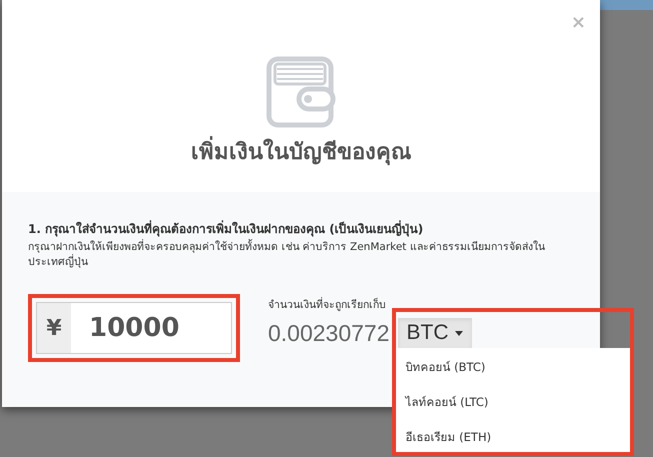 The height and width of the screenshot is (457, 653). I want to click on menu-item: อีเธอเรียม (ETH), so click(518, 437).